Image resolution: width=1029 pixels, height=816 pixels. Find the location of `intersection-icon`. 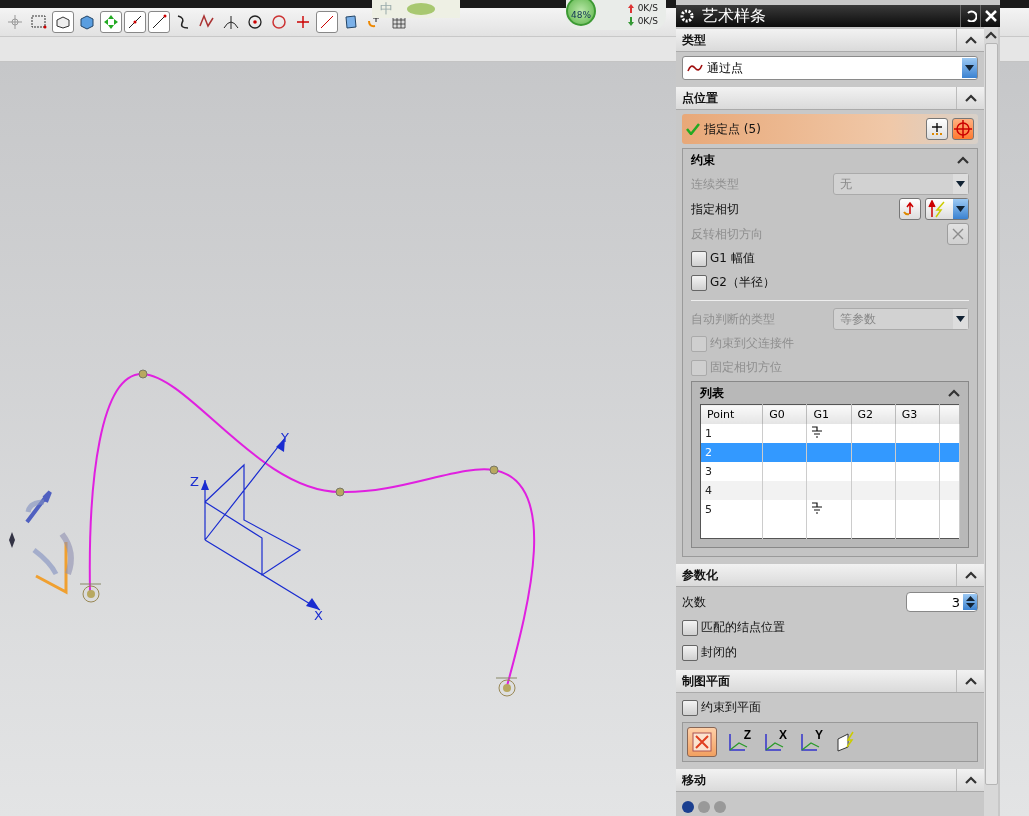

intersection-icon is located at coordinates (231, 22).